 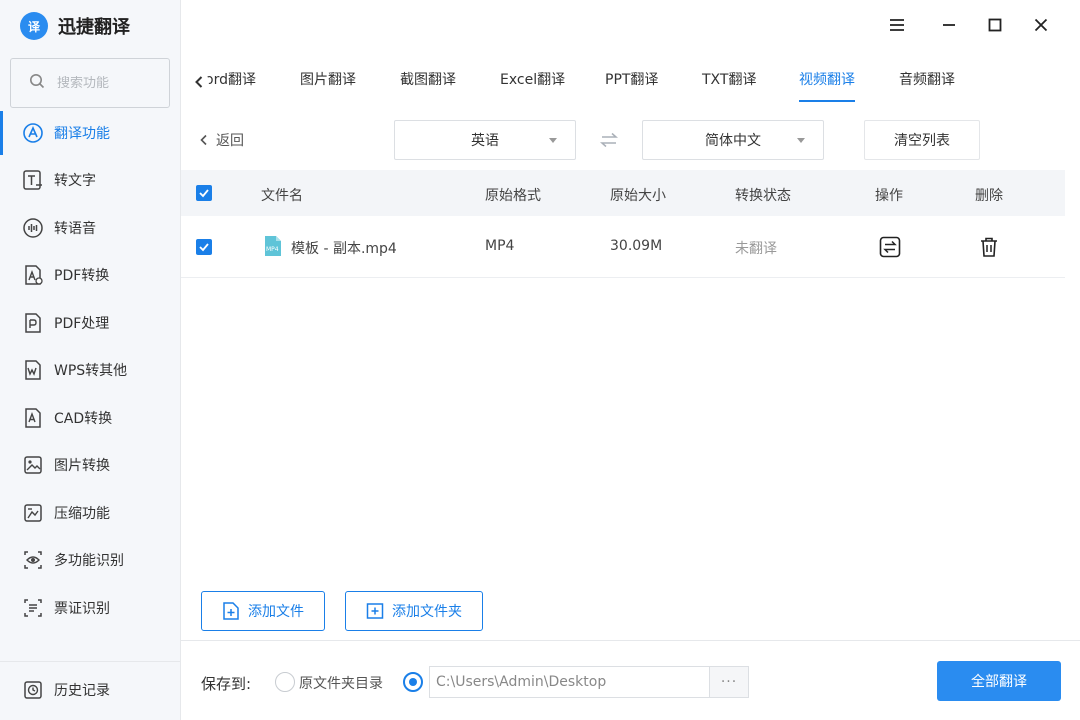 I want to click on convert-icon, so click(x=890, y=247).